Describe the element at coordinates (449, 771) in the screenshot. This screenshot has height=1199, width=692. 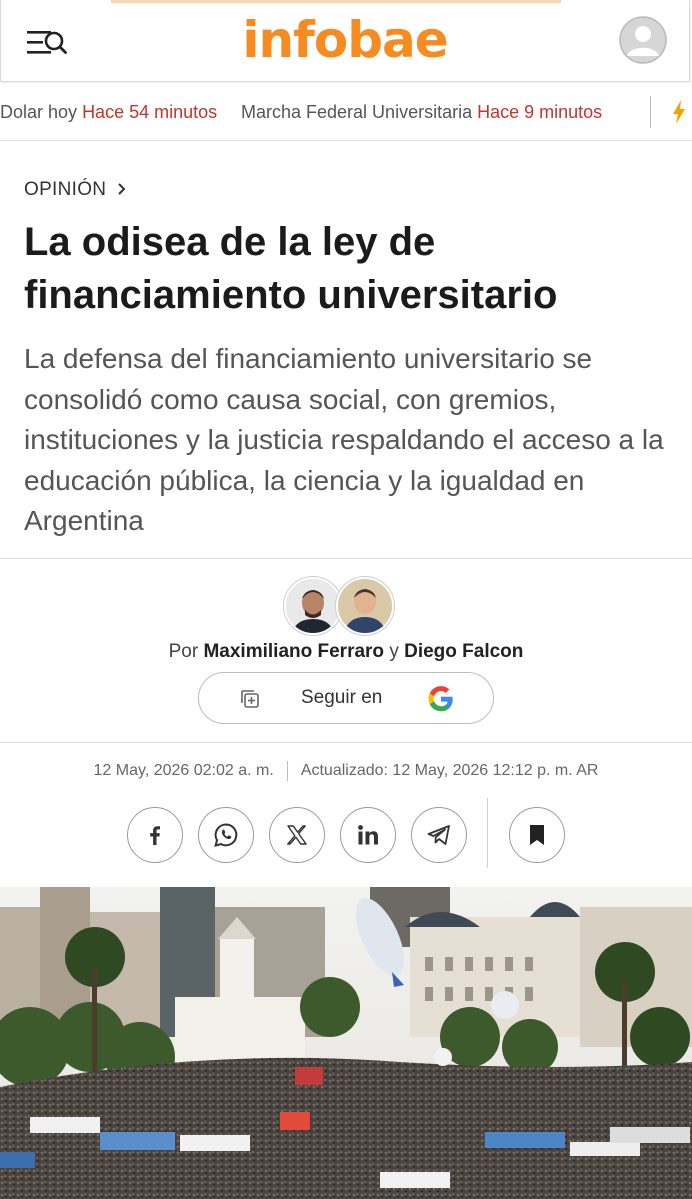
I see `updated-date: Actualizado: 12 May, 2026 12:12 p. m. AR` at that location.